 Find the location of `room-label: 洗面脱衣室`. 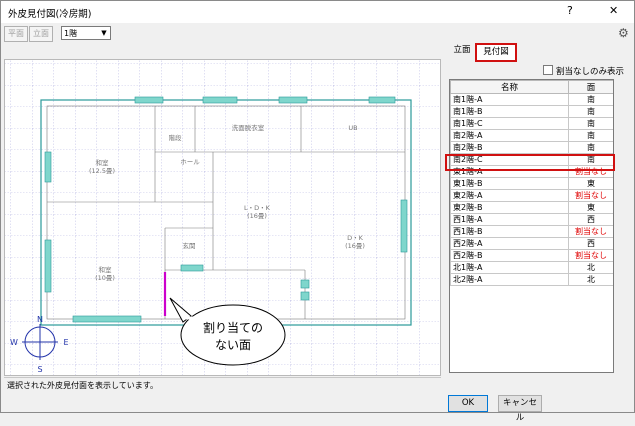

room-label: 洗面脱衣室 is located at coordinates (248, 127).